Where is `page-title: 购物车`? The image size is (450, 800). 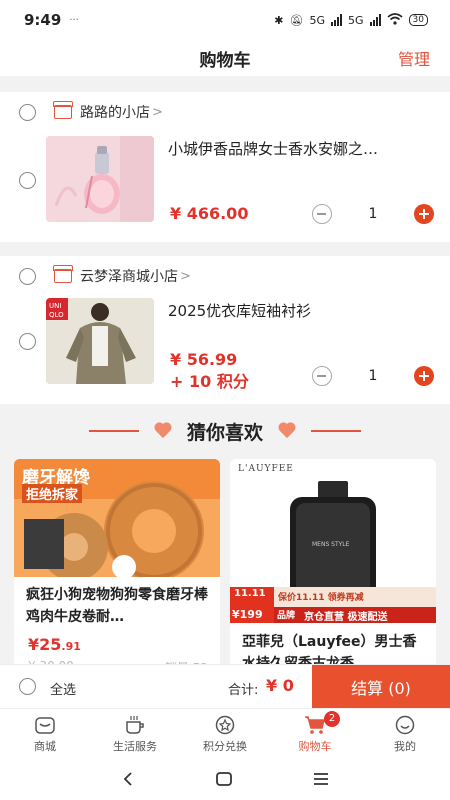
page-title: 购物车 is located at coordinates (225, 60).